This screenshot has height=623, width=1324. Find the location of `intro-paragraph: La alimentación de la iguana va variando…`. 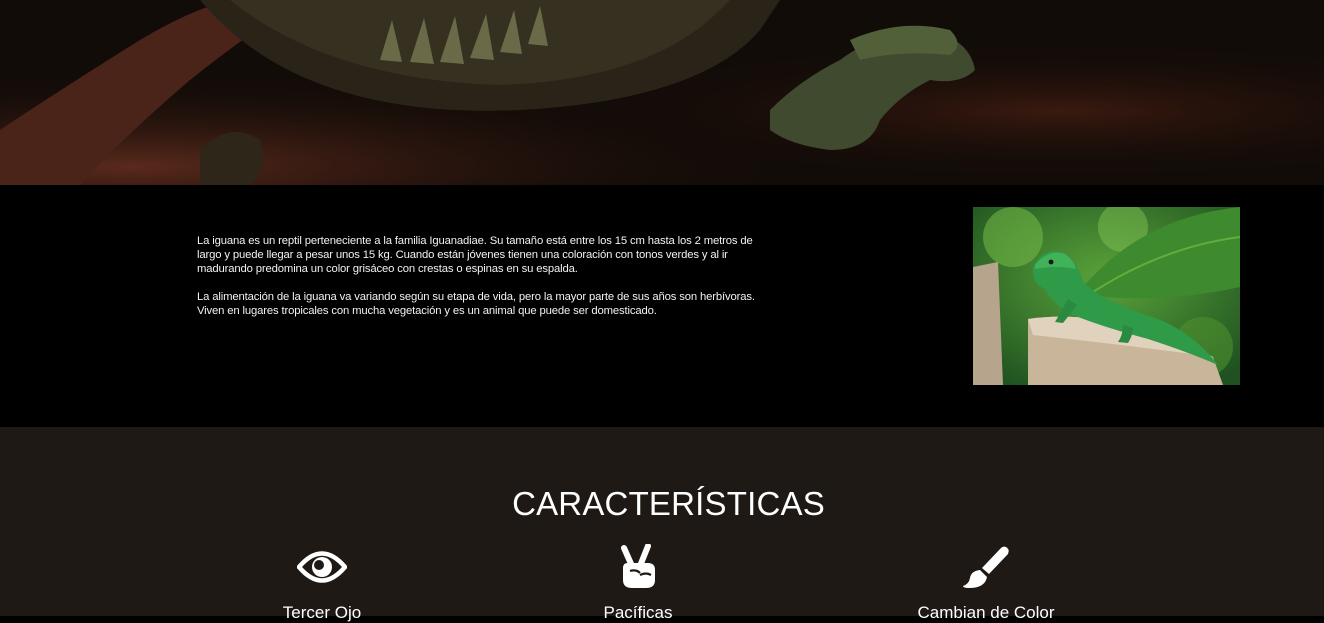

intro-paragraph: La alimentación de la iguana va variando… is located at coordinates (476, 304).